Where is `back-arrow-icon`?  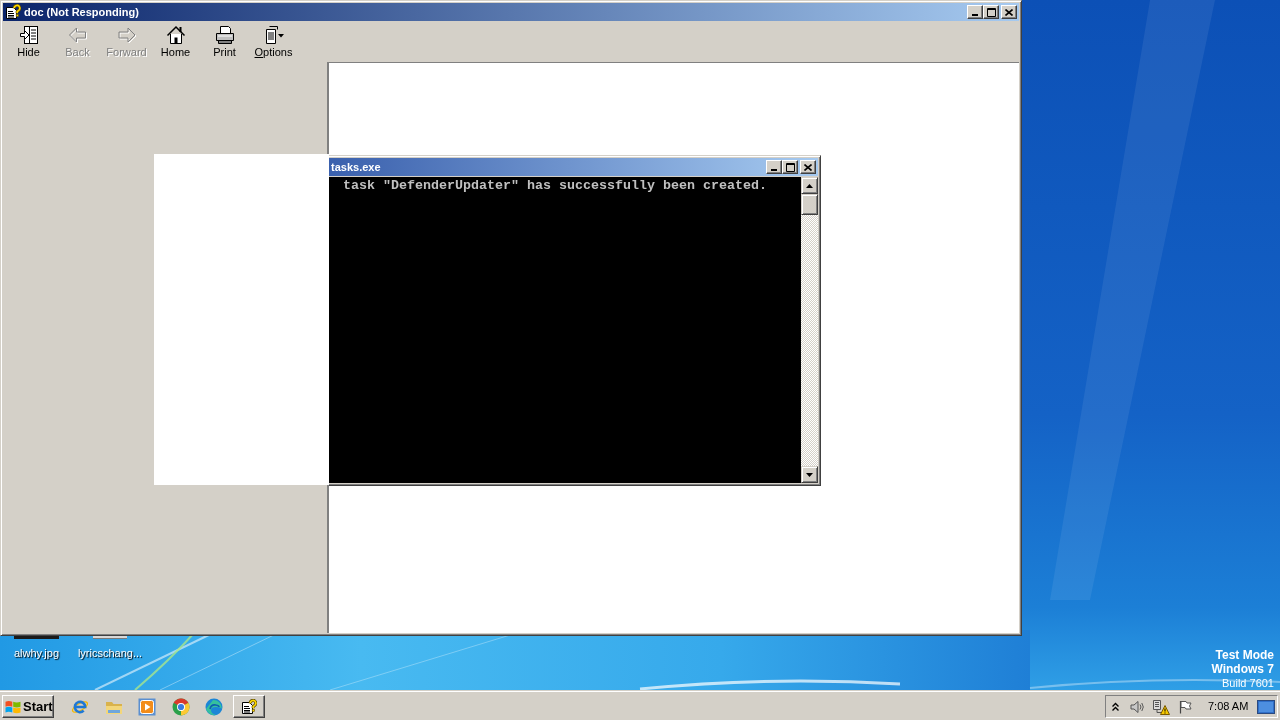 back-arrow-icon is located at coordinates (77, 35).